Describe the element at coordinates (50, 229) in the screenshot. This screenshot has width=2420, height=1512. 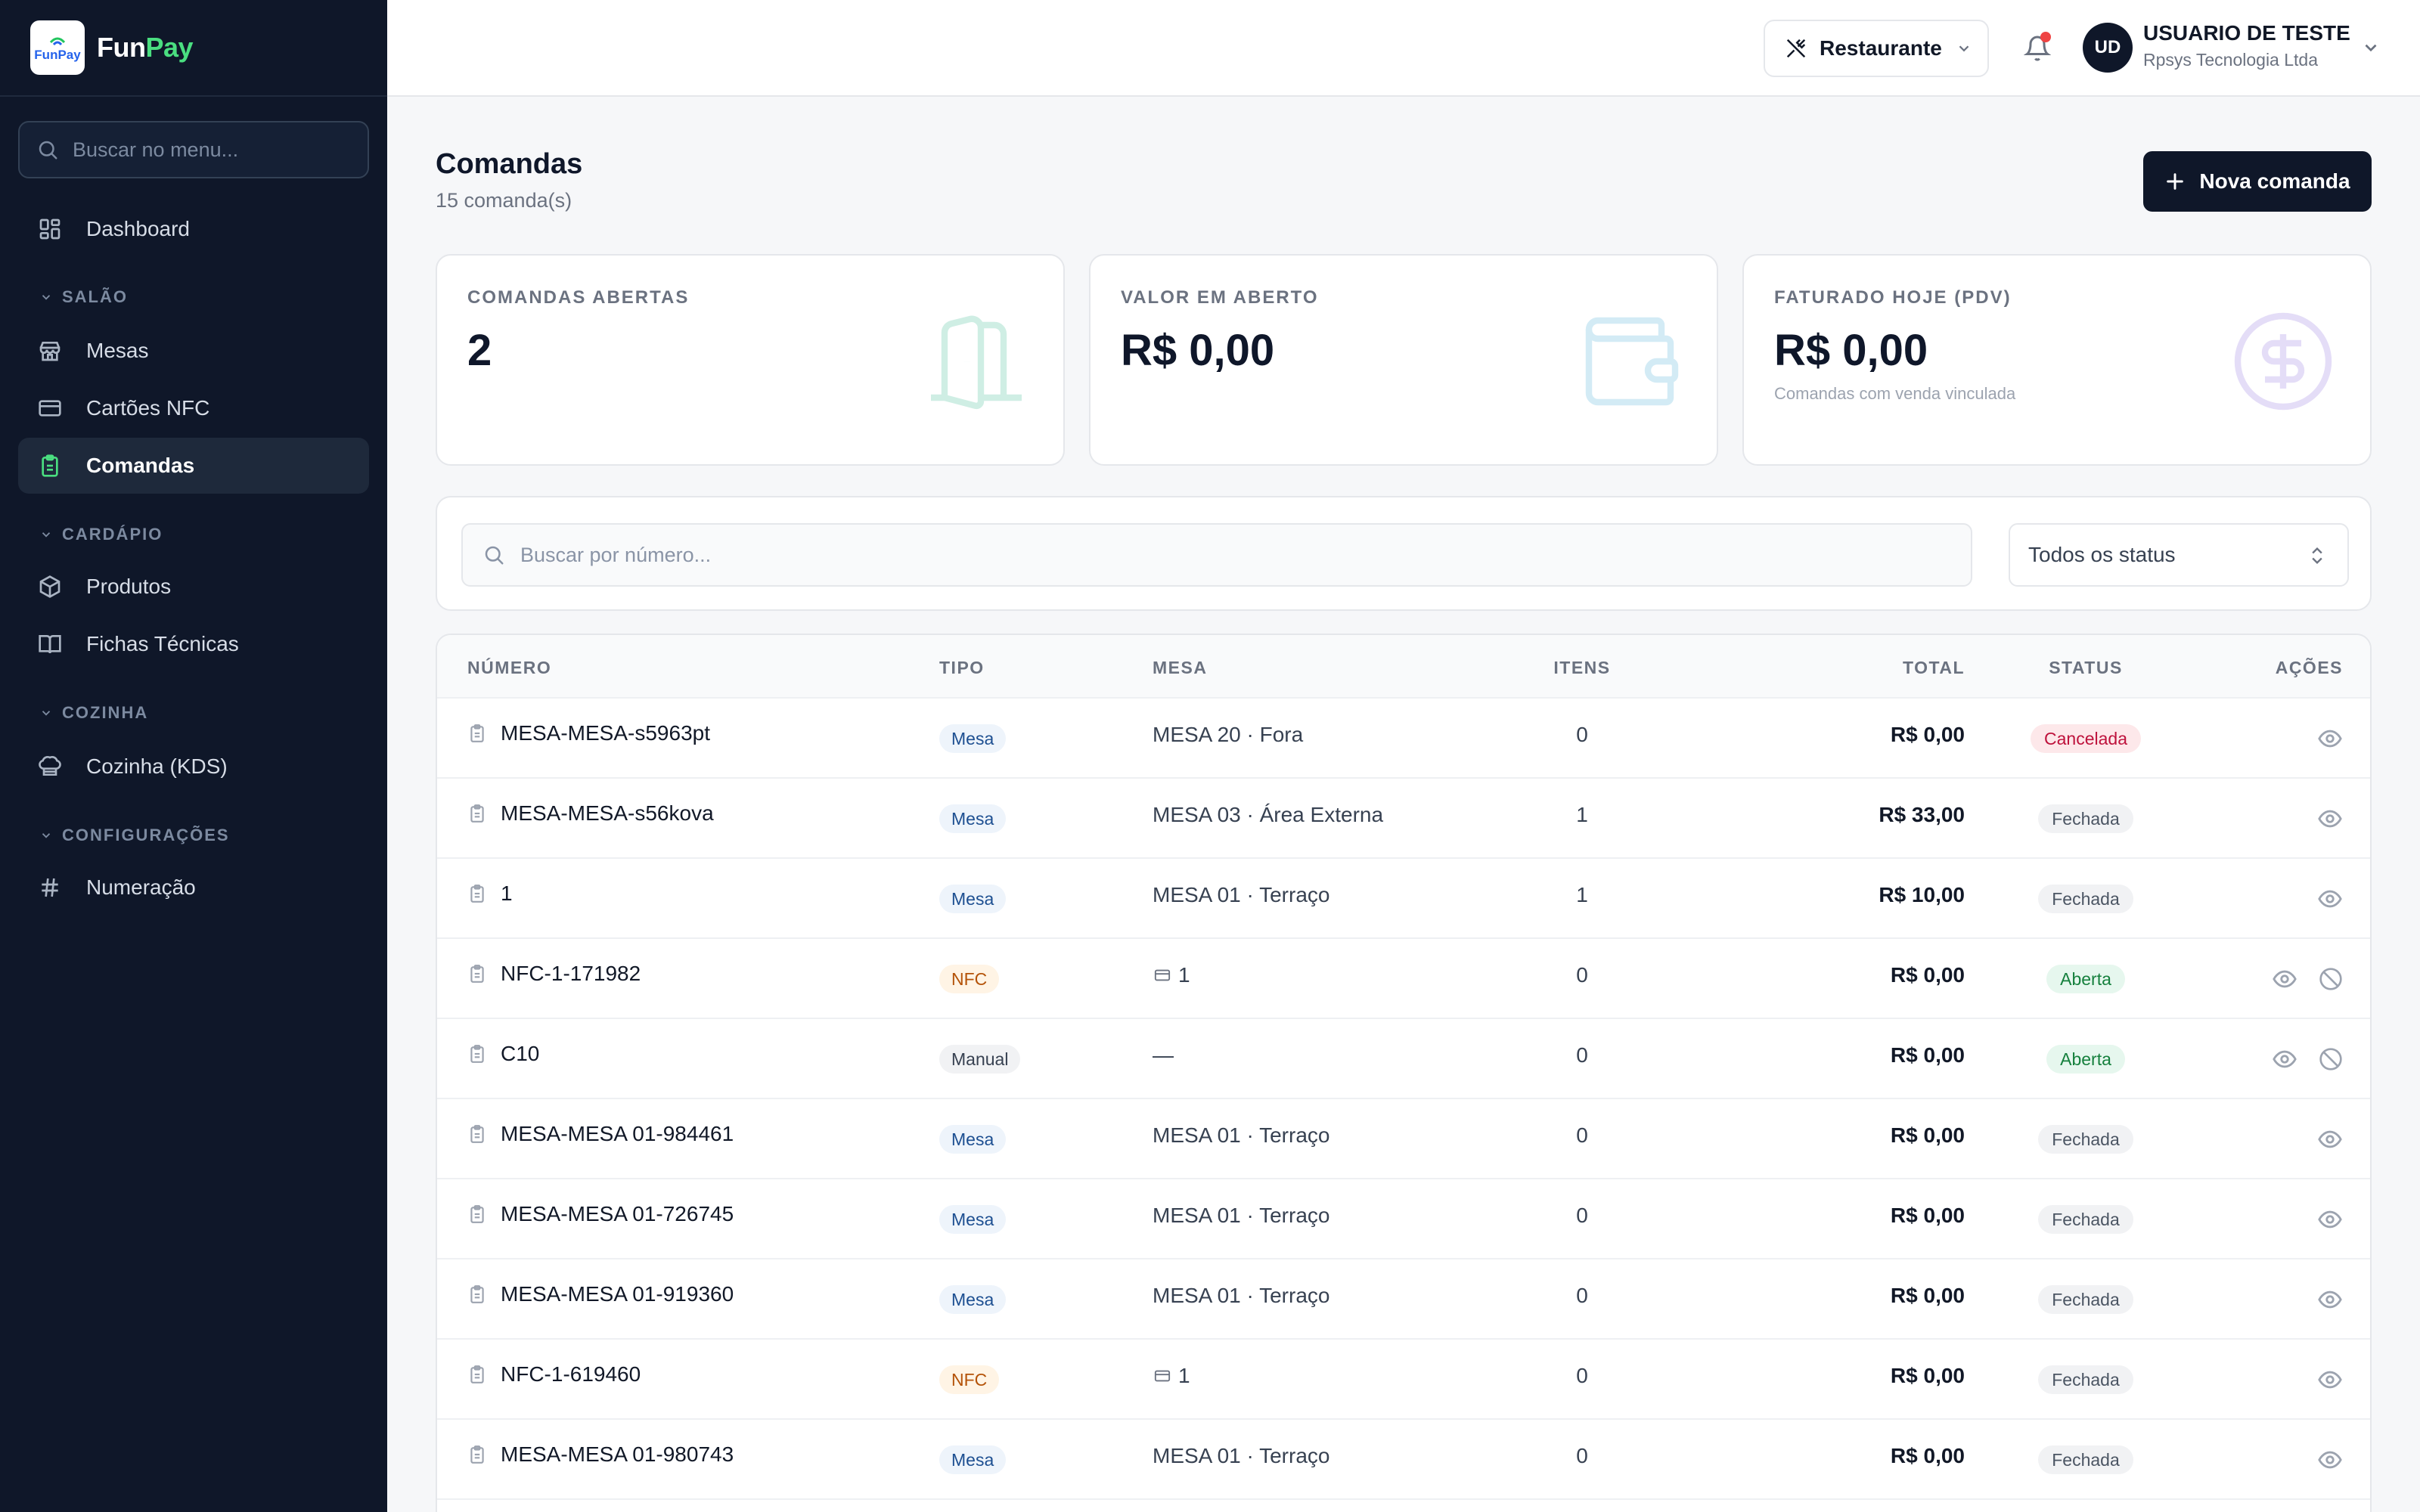
I see `dashboard-icon` at that location.